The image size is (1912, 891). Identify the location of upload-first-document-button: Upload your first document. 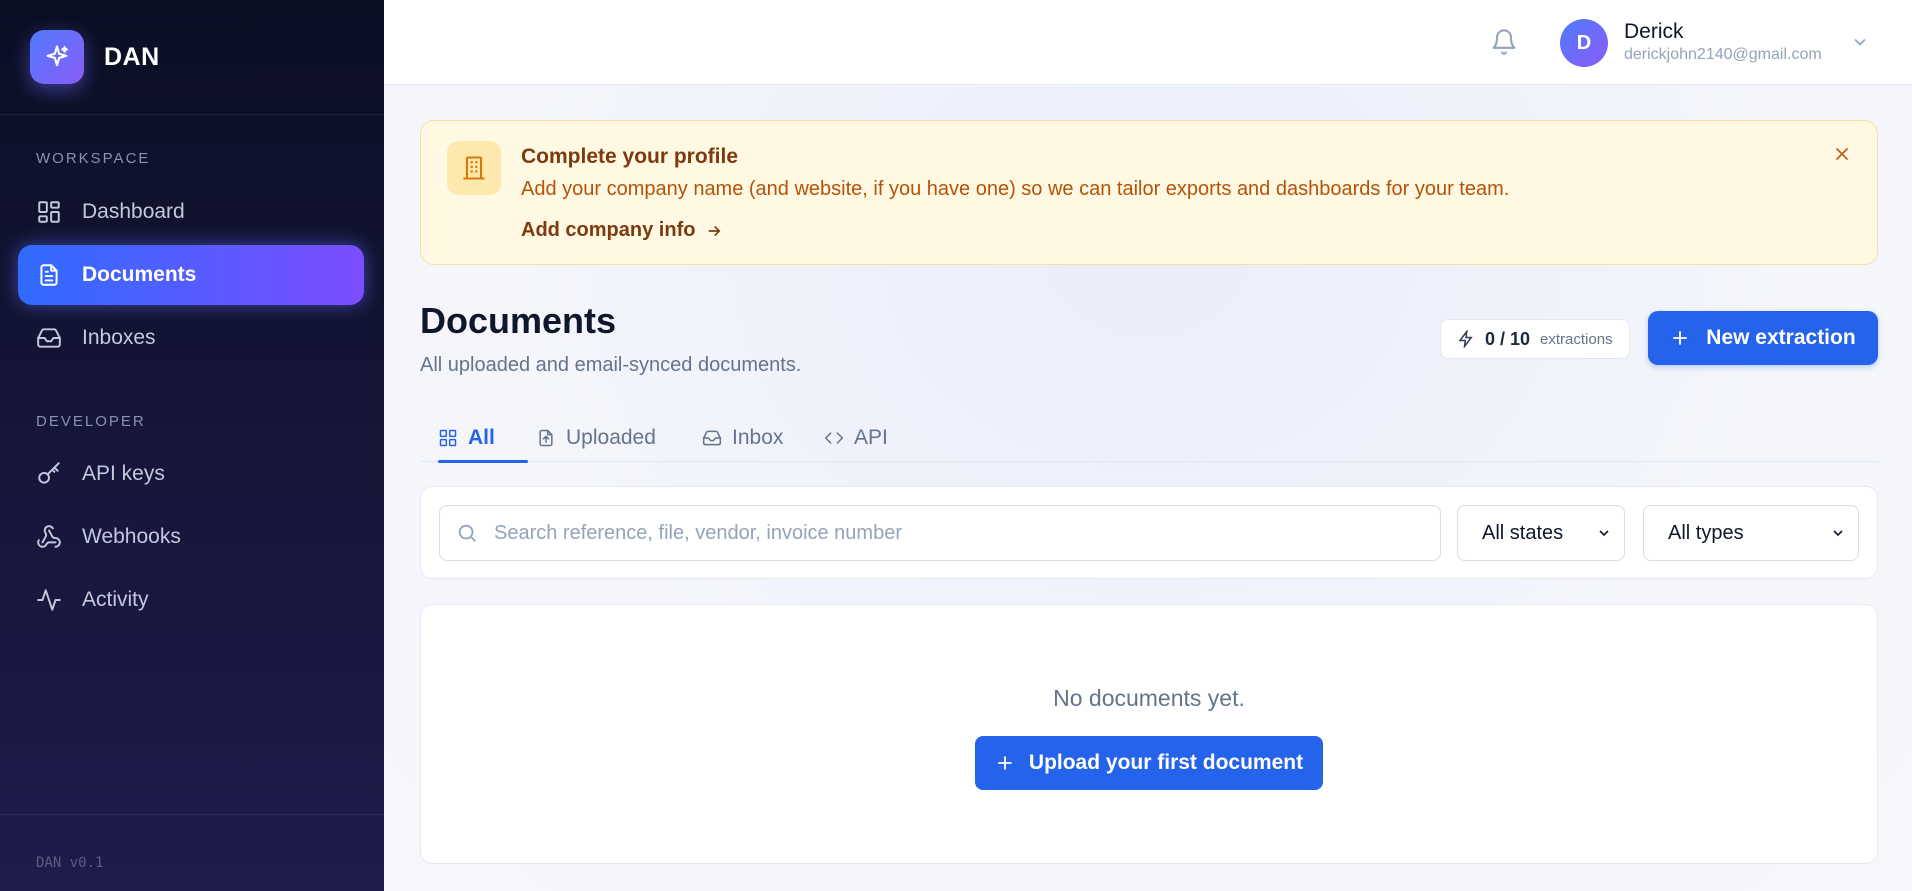
(1149, 763).